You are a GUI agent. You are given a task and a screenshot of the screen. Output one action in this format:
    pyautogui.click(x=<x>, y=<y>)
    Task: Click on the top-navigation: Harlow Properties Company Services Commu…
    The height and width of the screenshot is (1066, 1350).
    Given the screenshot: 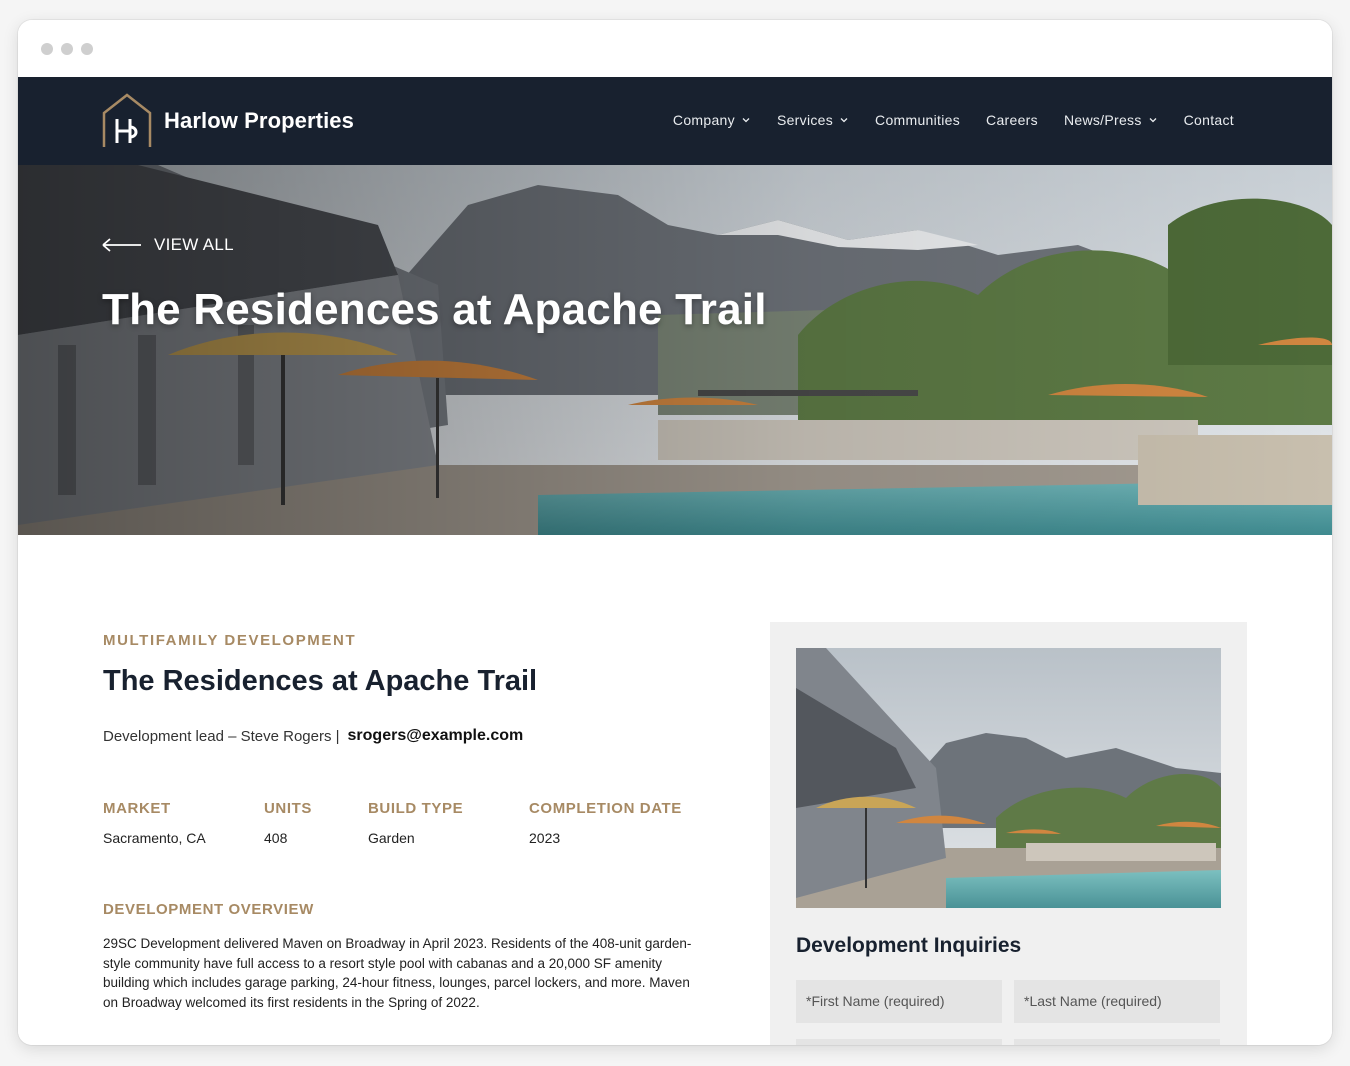 What is the action you would take?
    pyautogui.click(x=675, y=121)
    